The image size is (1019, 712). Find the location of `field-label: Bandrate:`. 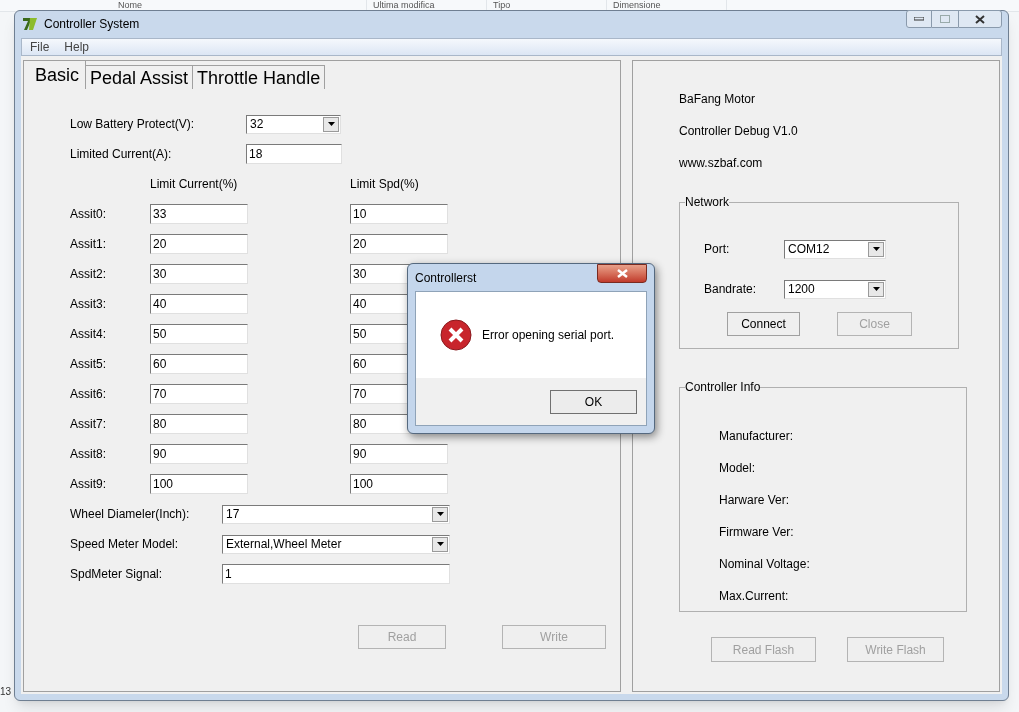

field-label: Bandrate: is located at coordinates (731, 289).